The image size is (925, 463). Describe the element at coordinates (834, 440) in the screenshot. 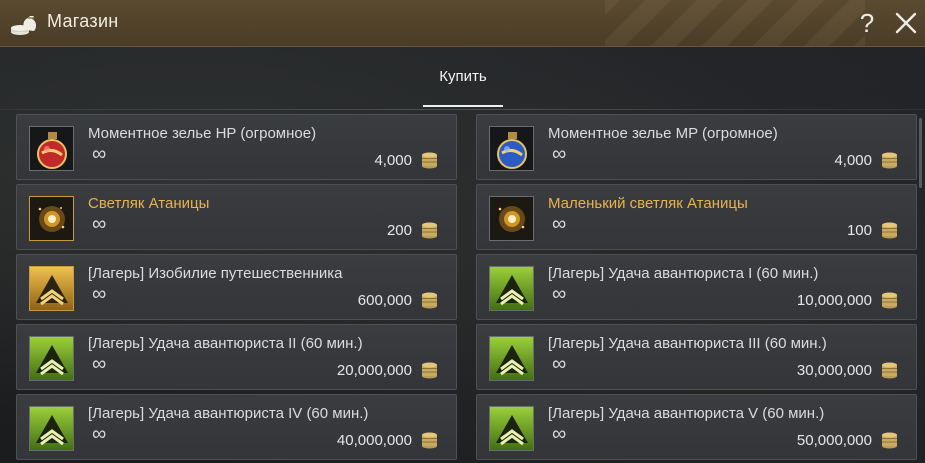

I see `item-price: 50,000,000` at that location.